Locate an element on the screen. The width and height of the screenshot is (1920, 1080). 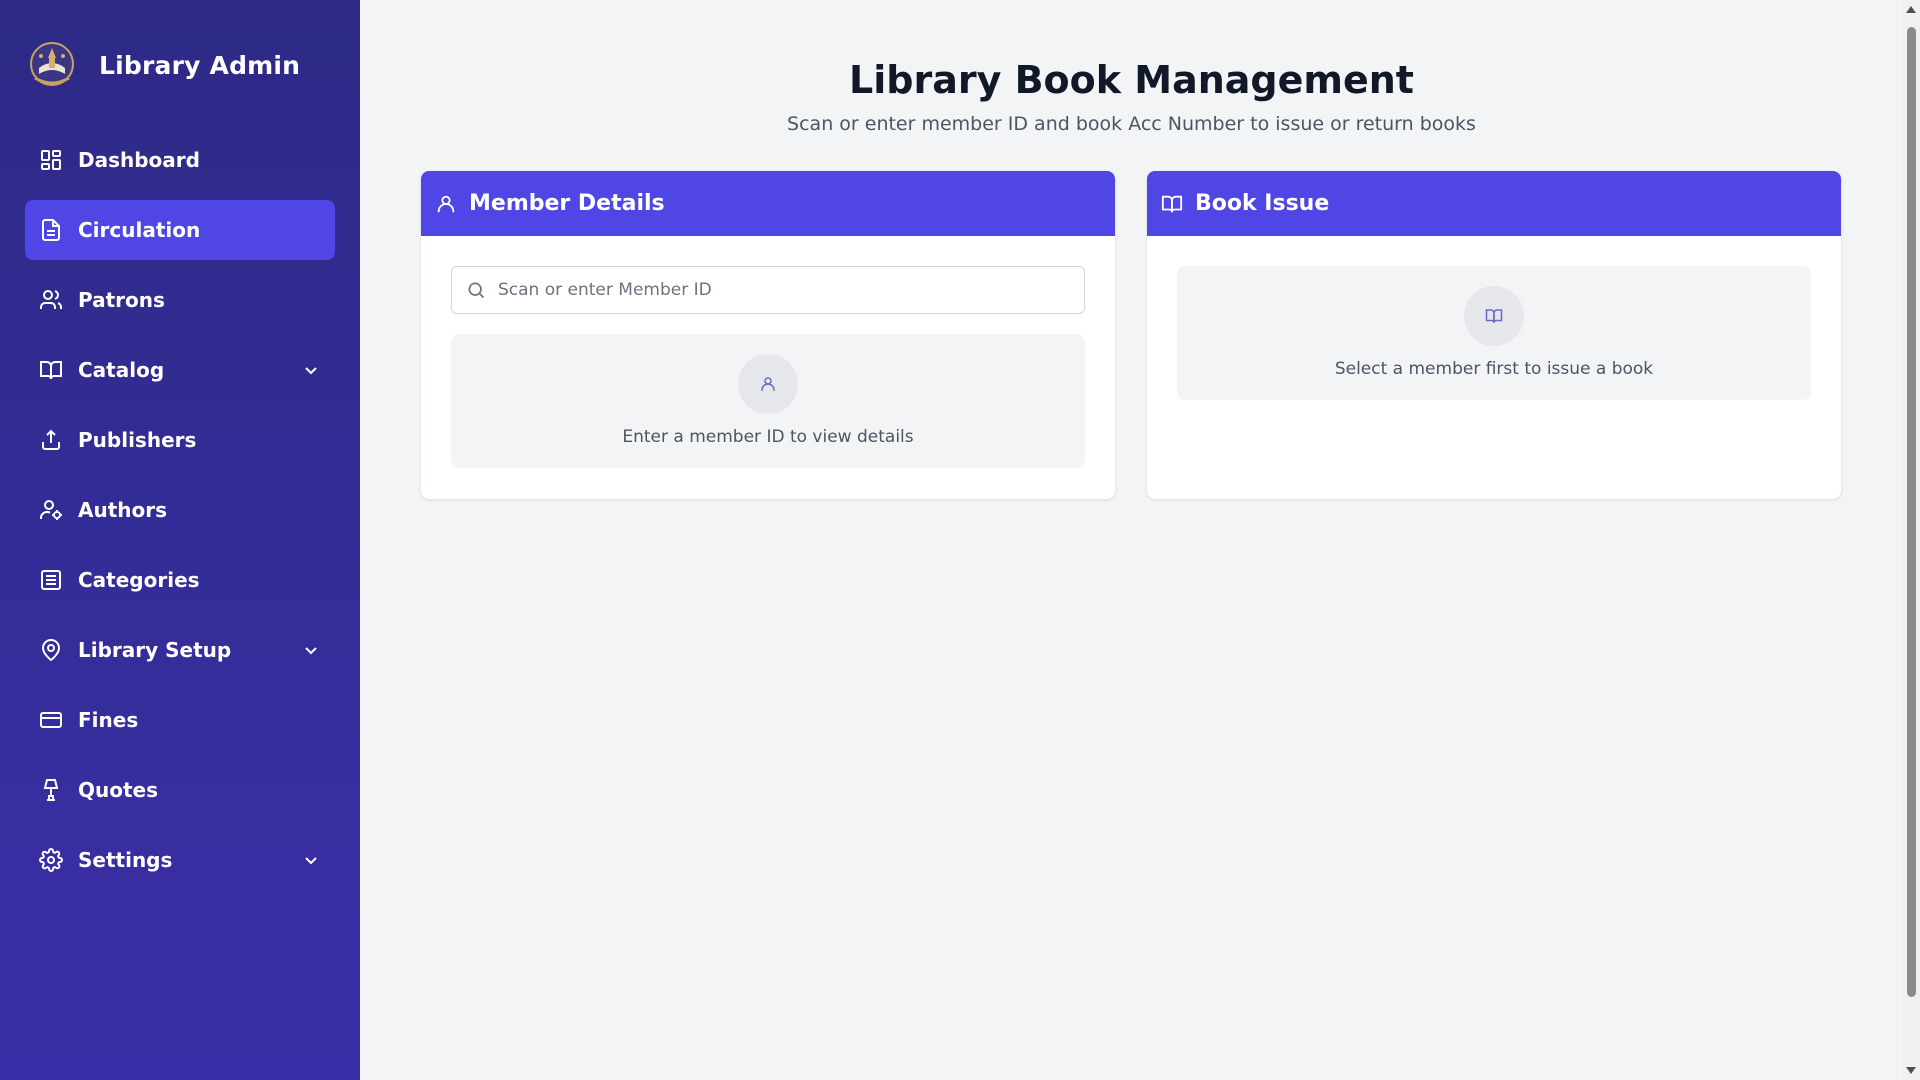
sidebar-item-dashboard: Dashboard is located at coordinates (180, 160).